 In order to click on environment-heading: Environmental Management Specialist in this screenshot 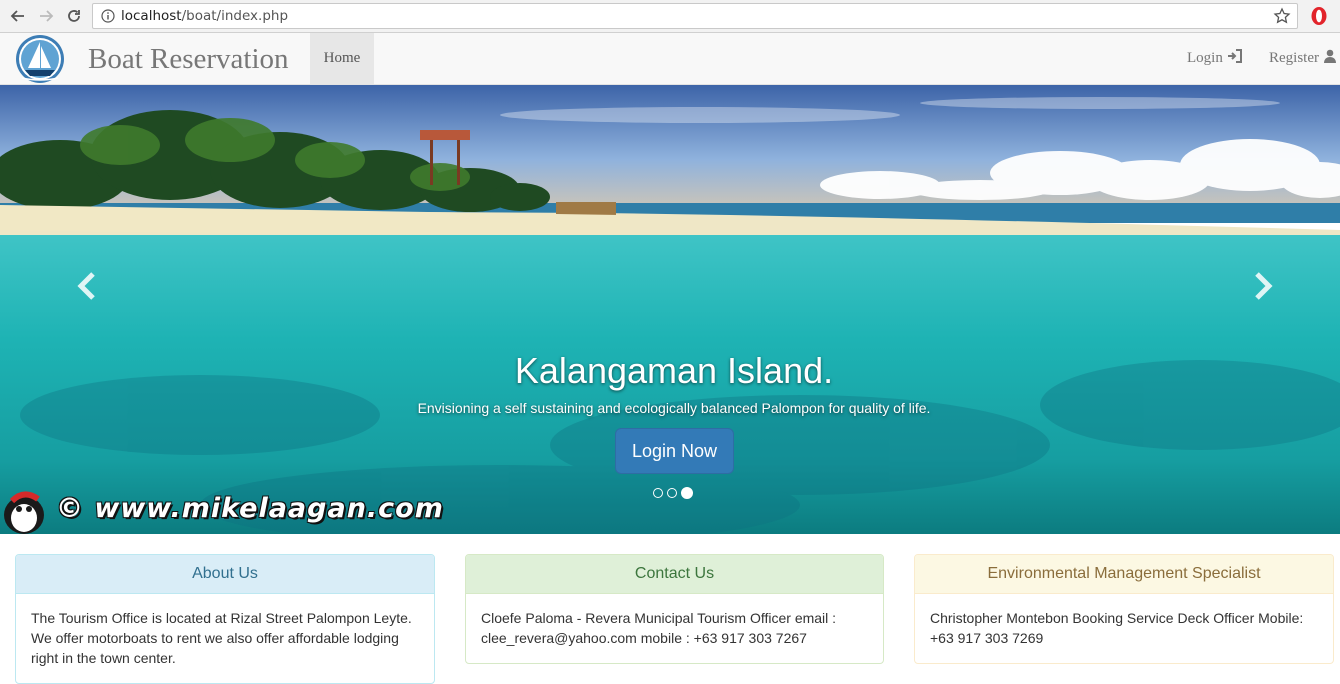, I will do `click(1124, 574)`.